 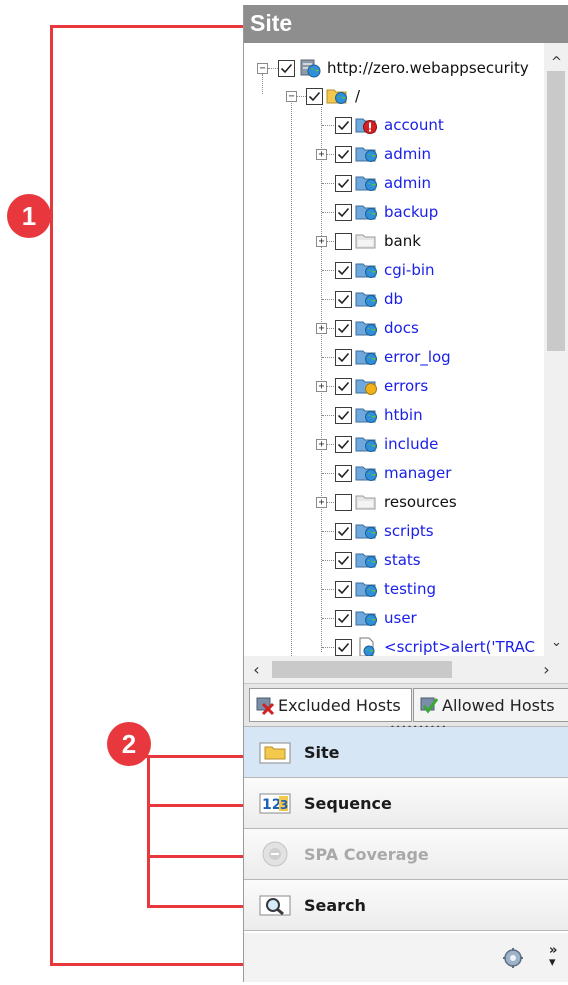 What do you see at coordinates (406, 752) in the screenshot?
I see `nav-site: Site` at bounding box center [406, 752].